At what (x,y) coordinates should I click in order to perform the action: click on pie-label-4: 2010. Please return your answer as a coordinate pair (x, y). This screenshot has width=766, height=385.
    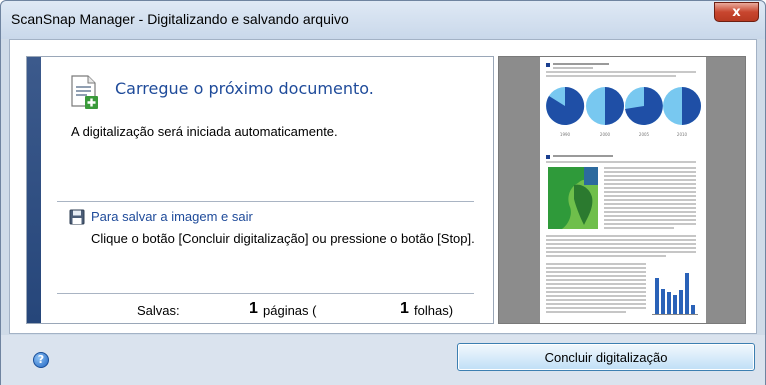
    Looking at the image, I should click on (682, 134).